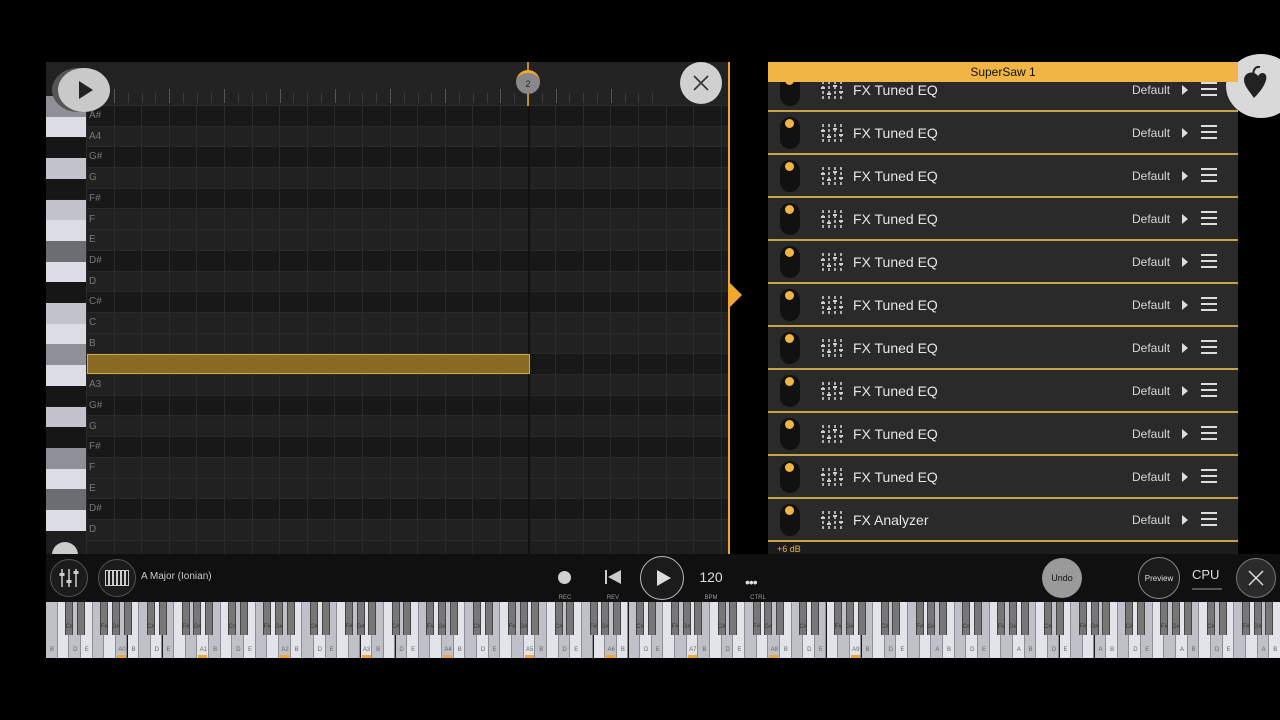 Image resolution: width=1280 pixels, height=720 pixels. Describe the element at coordinates (1062, 578) in the screenshot. I see `undo-button: Undo` at that location.